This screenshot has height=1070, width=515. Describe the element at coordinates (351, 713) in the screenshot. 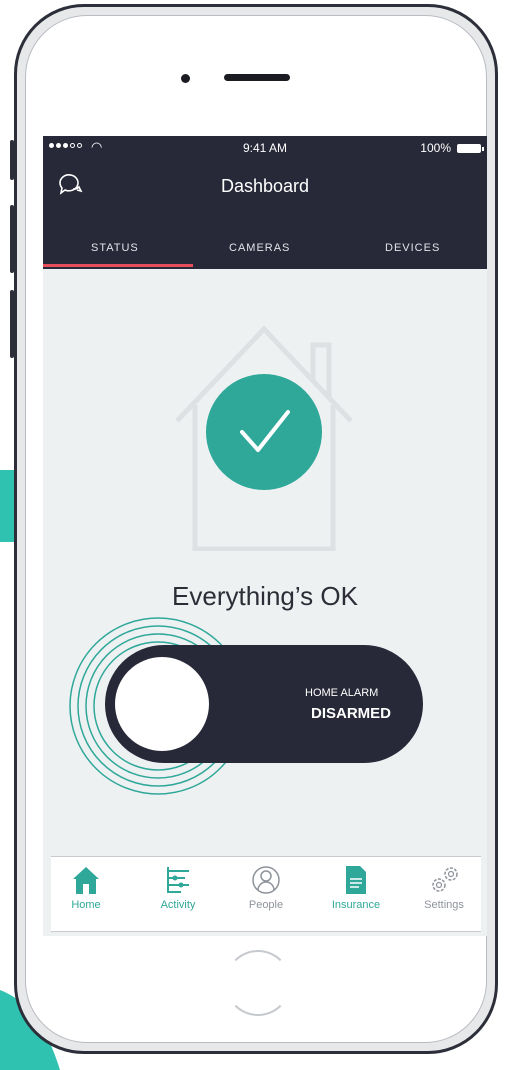

I see `alarm-state: DISARMED` at that location.